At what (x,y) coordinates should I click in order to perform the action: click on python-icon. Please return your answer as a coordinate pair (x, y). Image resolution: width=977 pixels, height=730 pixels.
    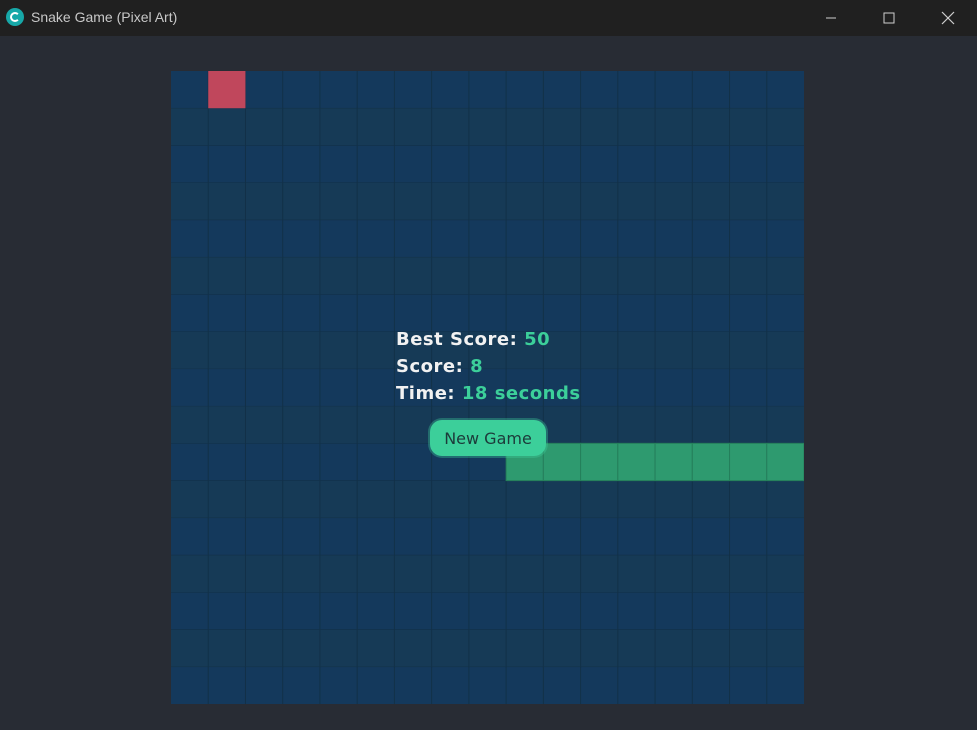
    Looking at the image, I should click on (15, 17).